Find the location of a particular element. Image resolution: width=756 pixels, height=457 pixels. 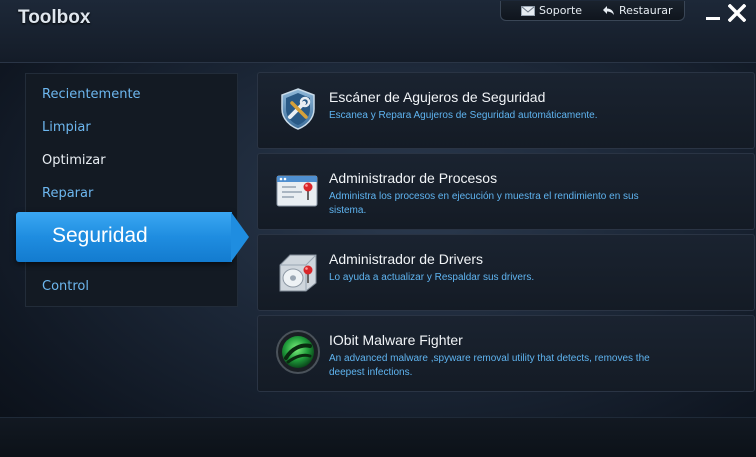

close-button is located at coordinates (737, 13).